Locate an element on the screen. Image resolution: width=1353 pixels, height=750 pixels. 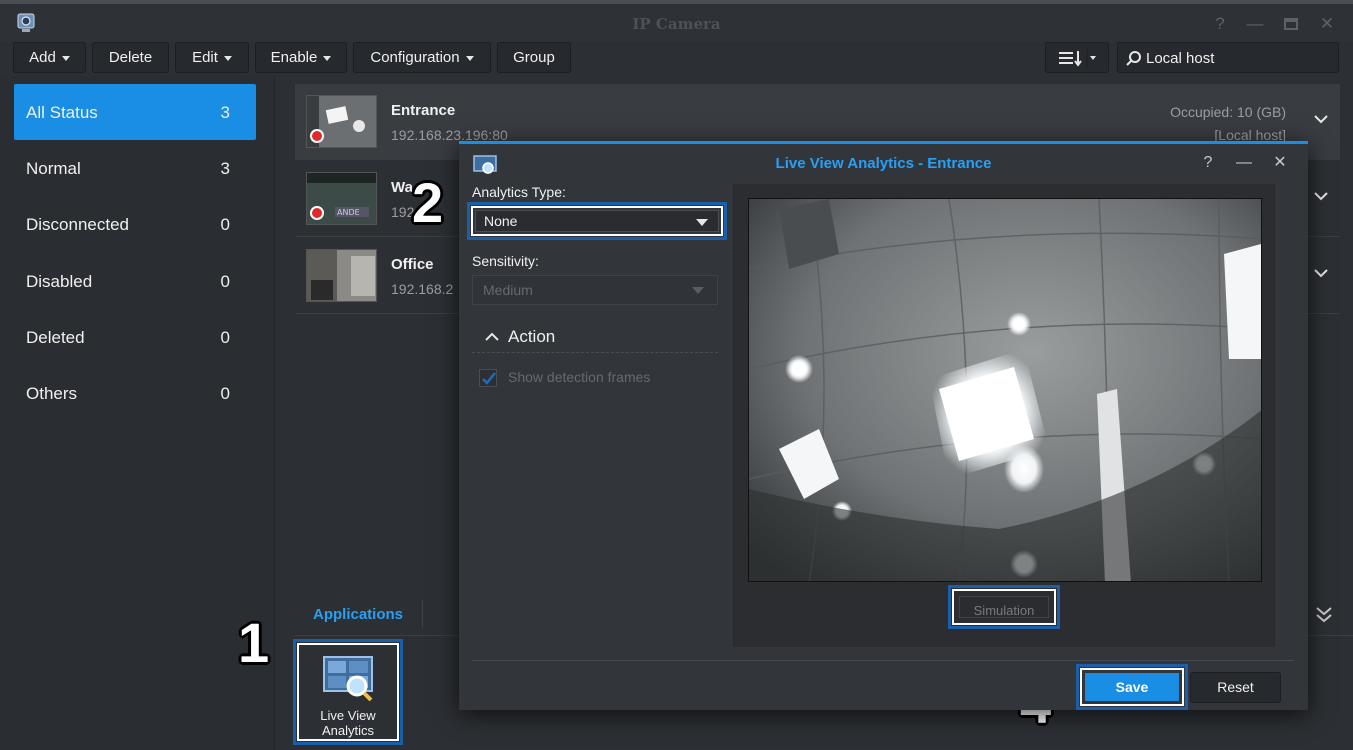
add-label: Add is located at coordinates (42, 57).